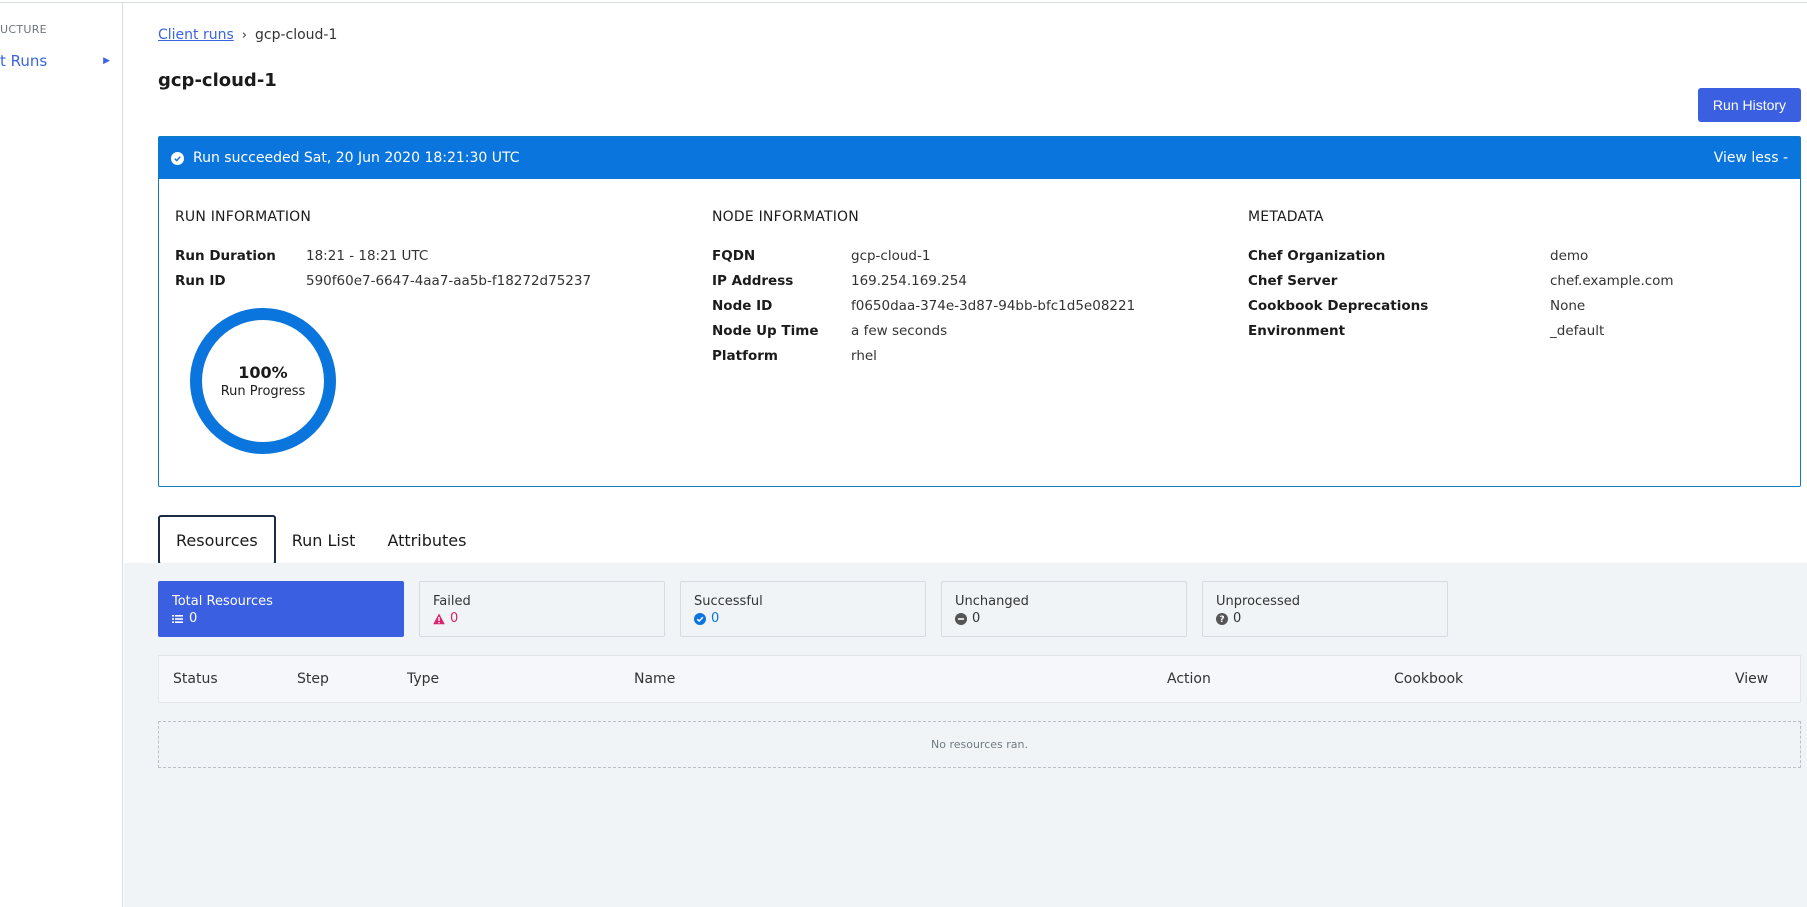 The width and height of the screenshot is (1807, 907). I want to click on info-value: demo, so click(1569, 255).